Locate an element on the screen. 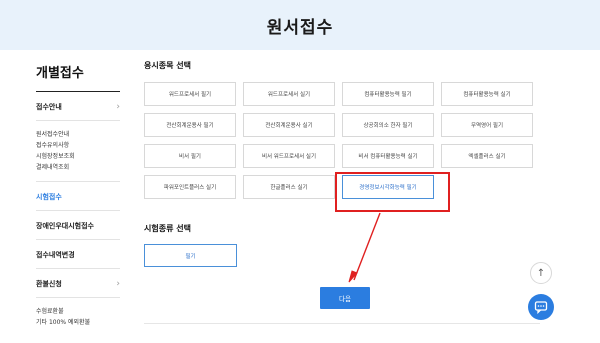  subject-option: 한글플러스 실기 is located at coordinates (289, 187).